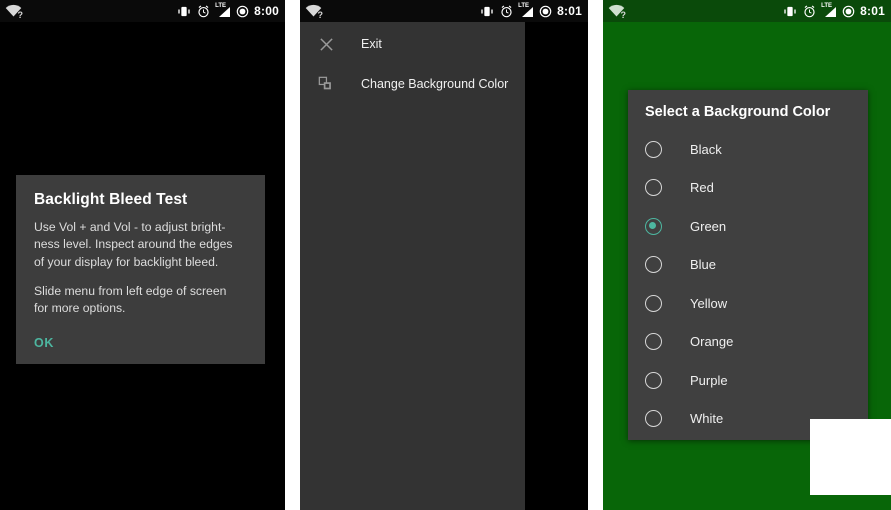 This screenshot has width=891, height=510. I want to click on color-option-label: Black, so click(706, 149).